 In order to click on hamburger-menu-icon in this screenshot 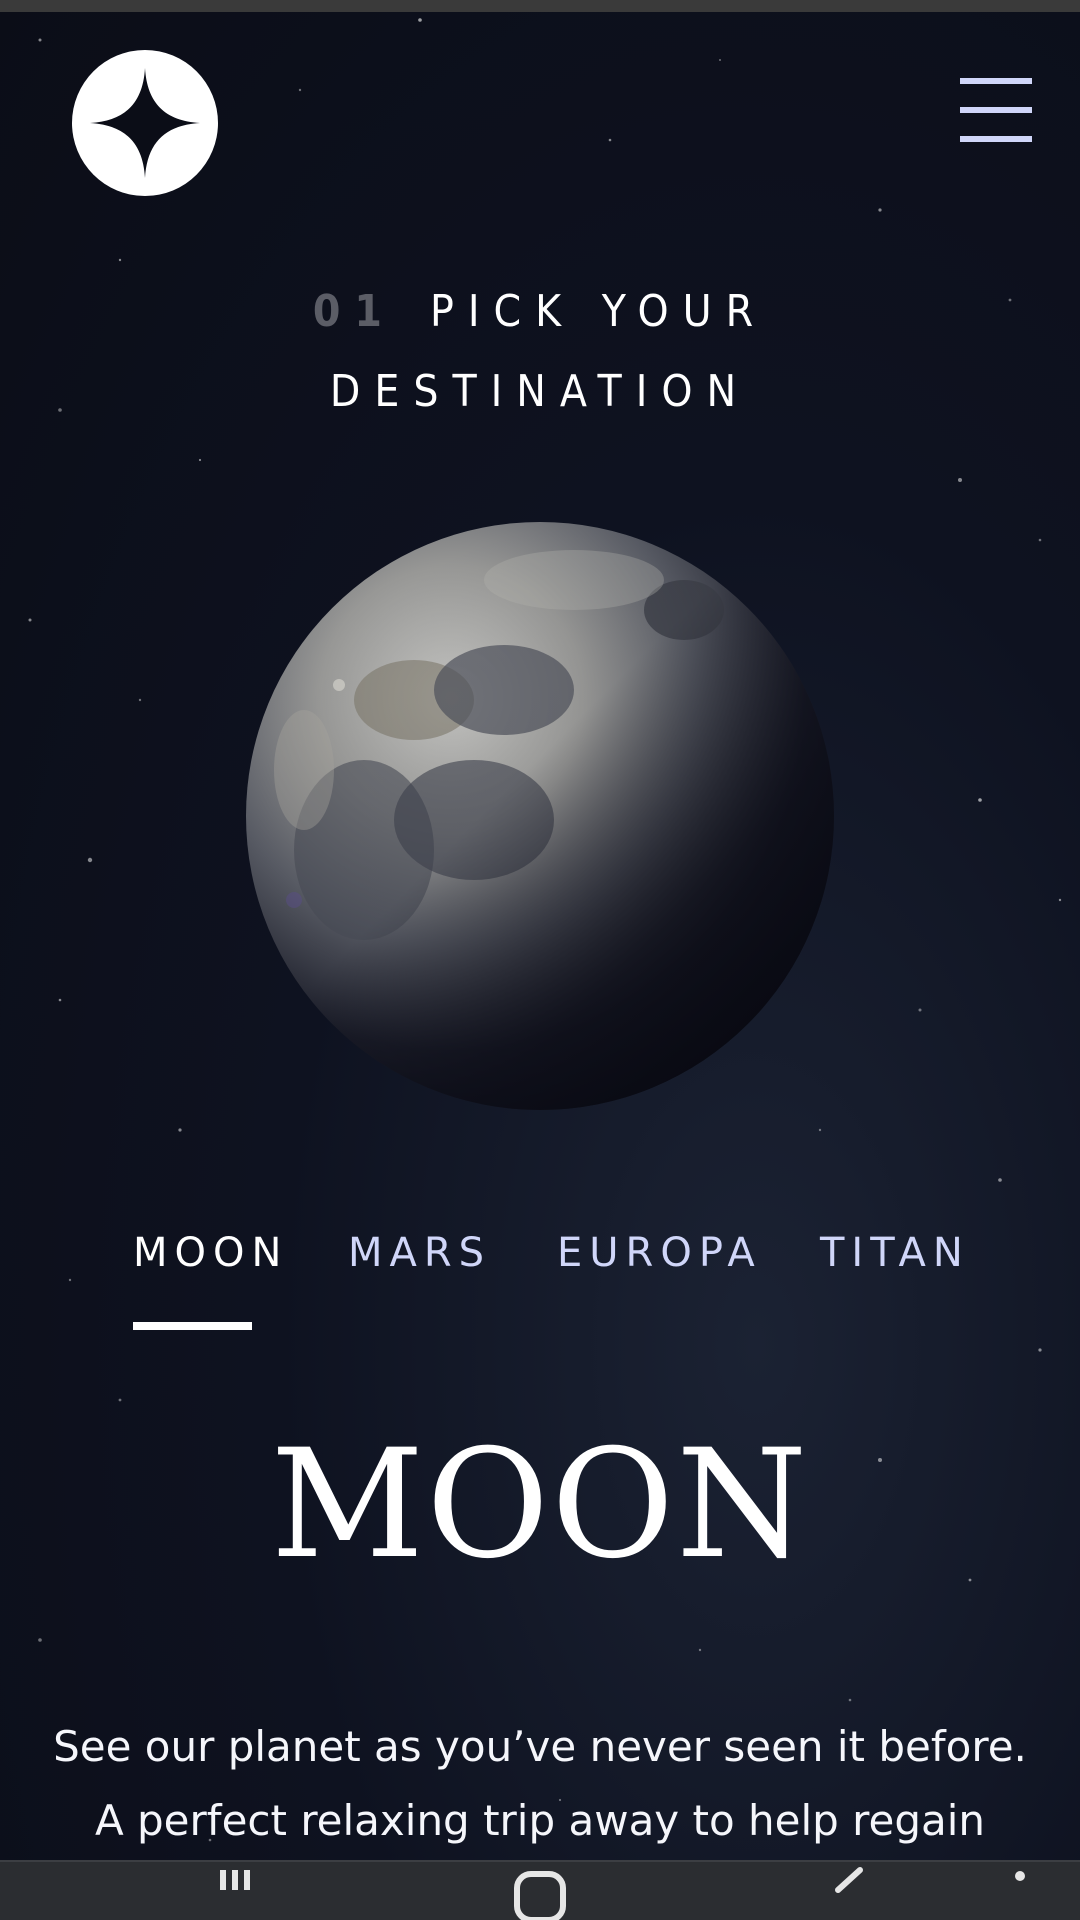, I will do `click(996, 110)`.